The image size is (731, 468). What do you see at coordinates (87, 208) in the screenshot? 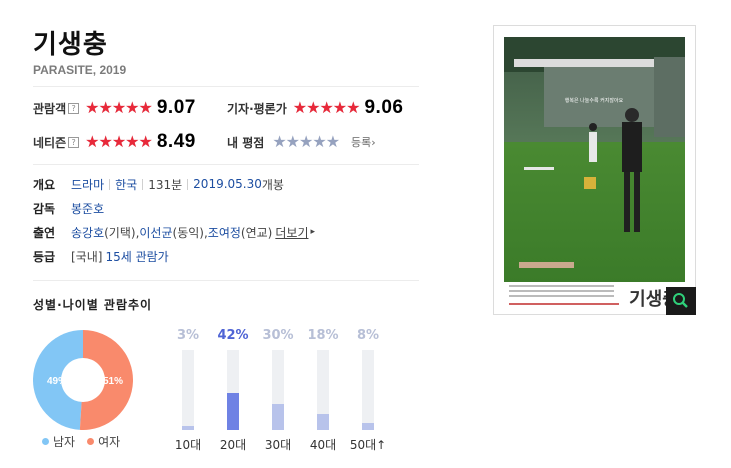
I see `director-link: 봉준호` at bounding box center [87, 208].